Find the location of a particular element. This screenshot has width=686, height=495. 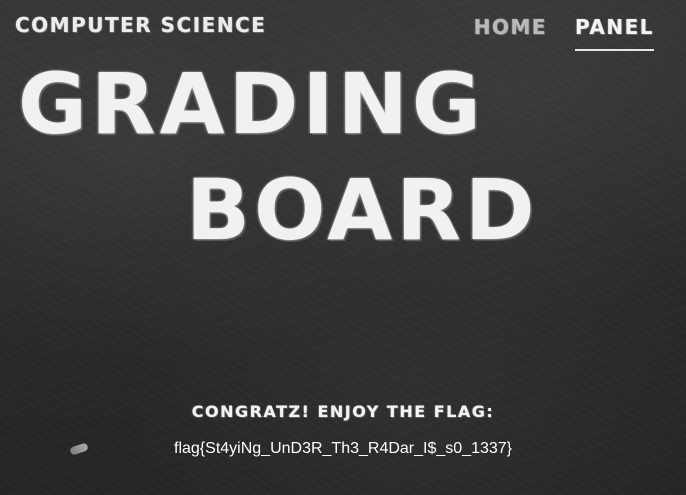

flag-text: flag{St4yiNg_UnD3R_Th3_R4Dar_I$_s0_1337} is located at coordinates (343, 448).